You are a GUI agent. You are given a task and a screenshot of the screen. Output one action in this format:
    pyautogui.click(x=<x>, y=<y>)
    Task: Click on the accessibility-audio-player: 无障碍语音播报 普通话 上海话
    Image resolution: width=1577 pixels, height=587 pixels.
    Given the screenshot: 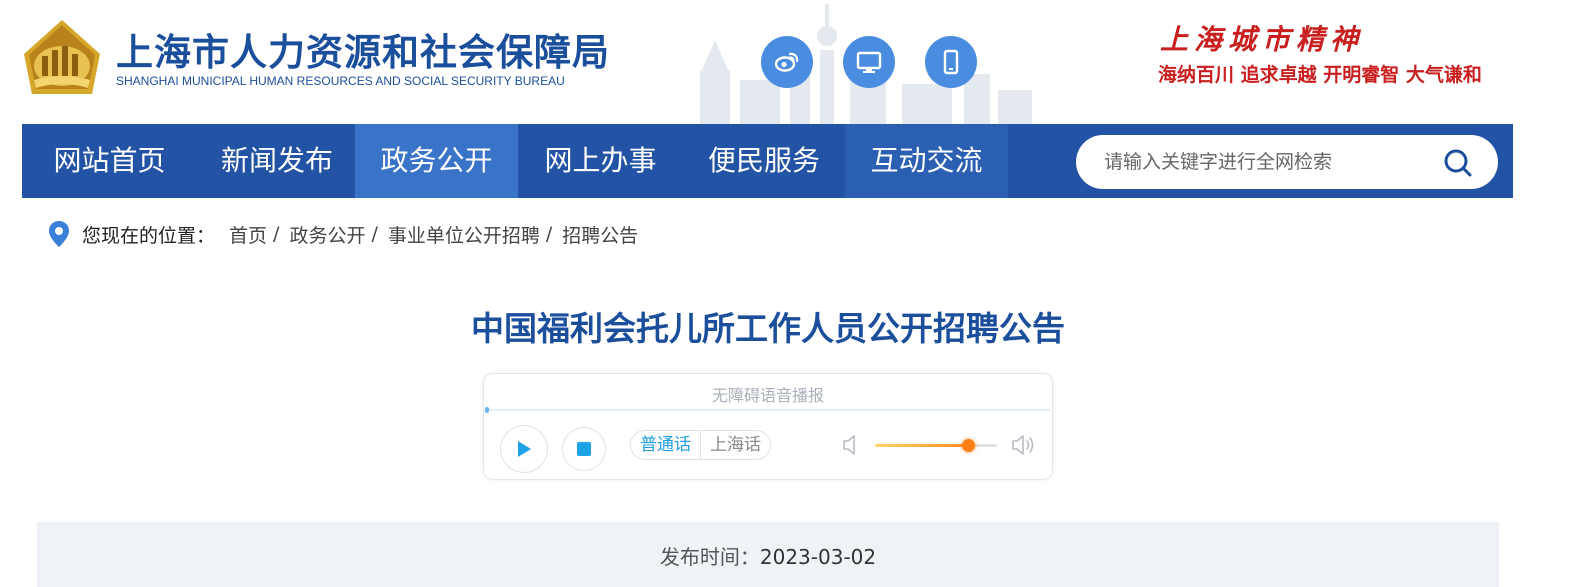 What is the action you would take?
    pyautogui.click(x=768, y=426)
    